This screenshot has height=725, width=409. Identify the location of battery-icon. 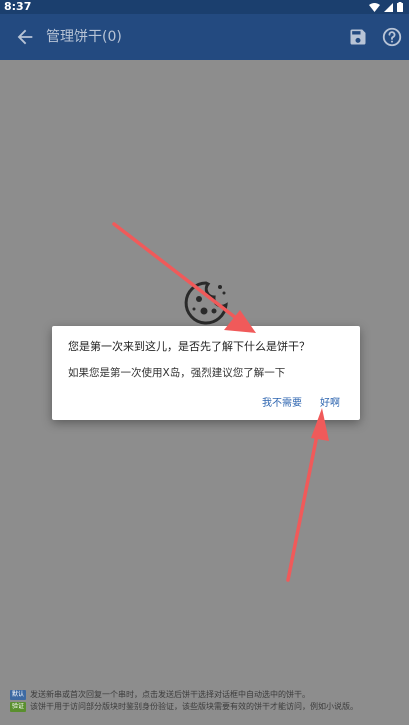
(400, 7).